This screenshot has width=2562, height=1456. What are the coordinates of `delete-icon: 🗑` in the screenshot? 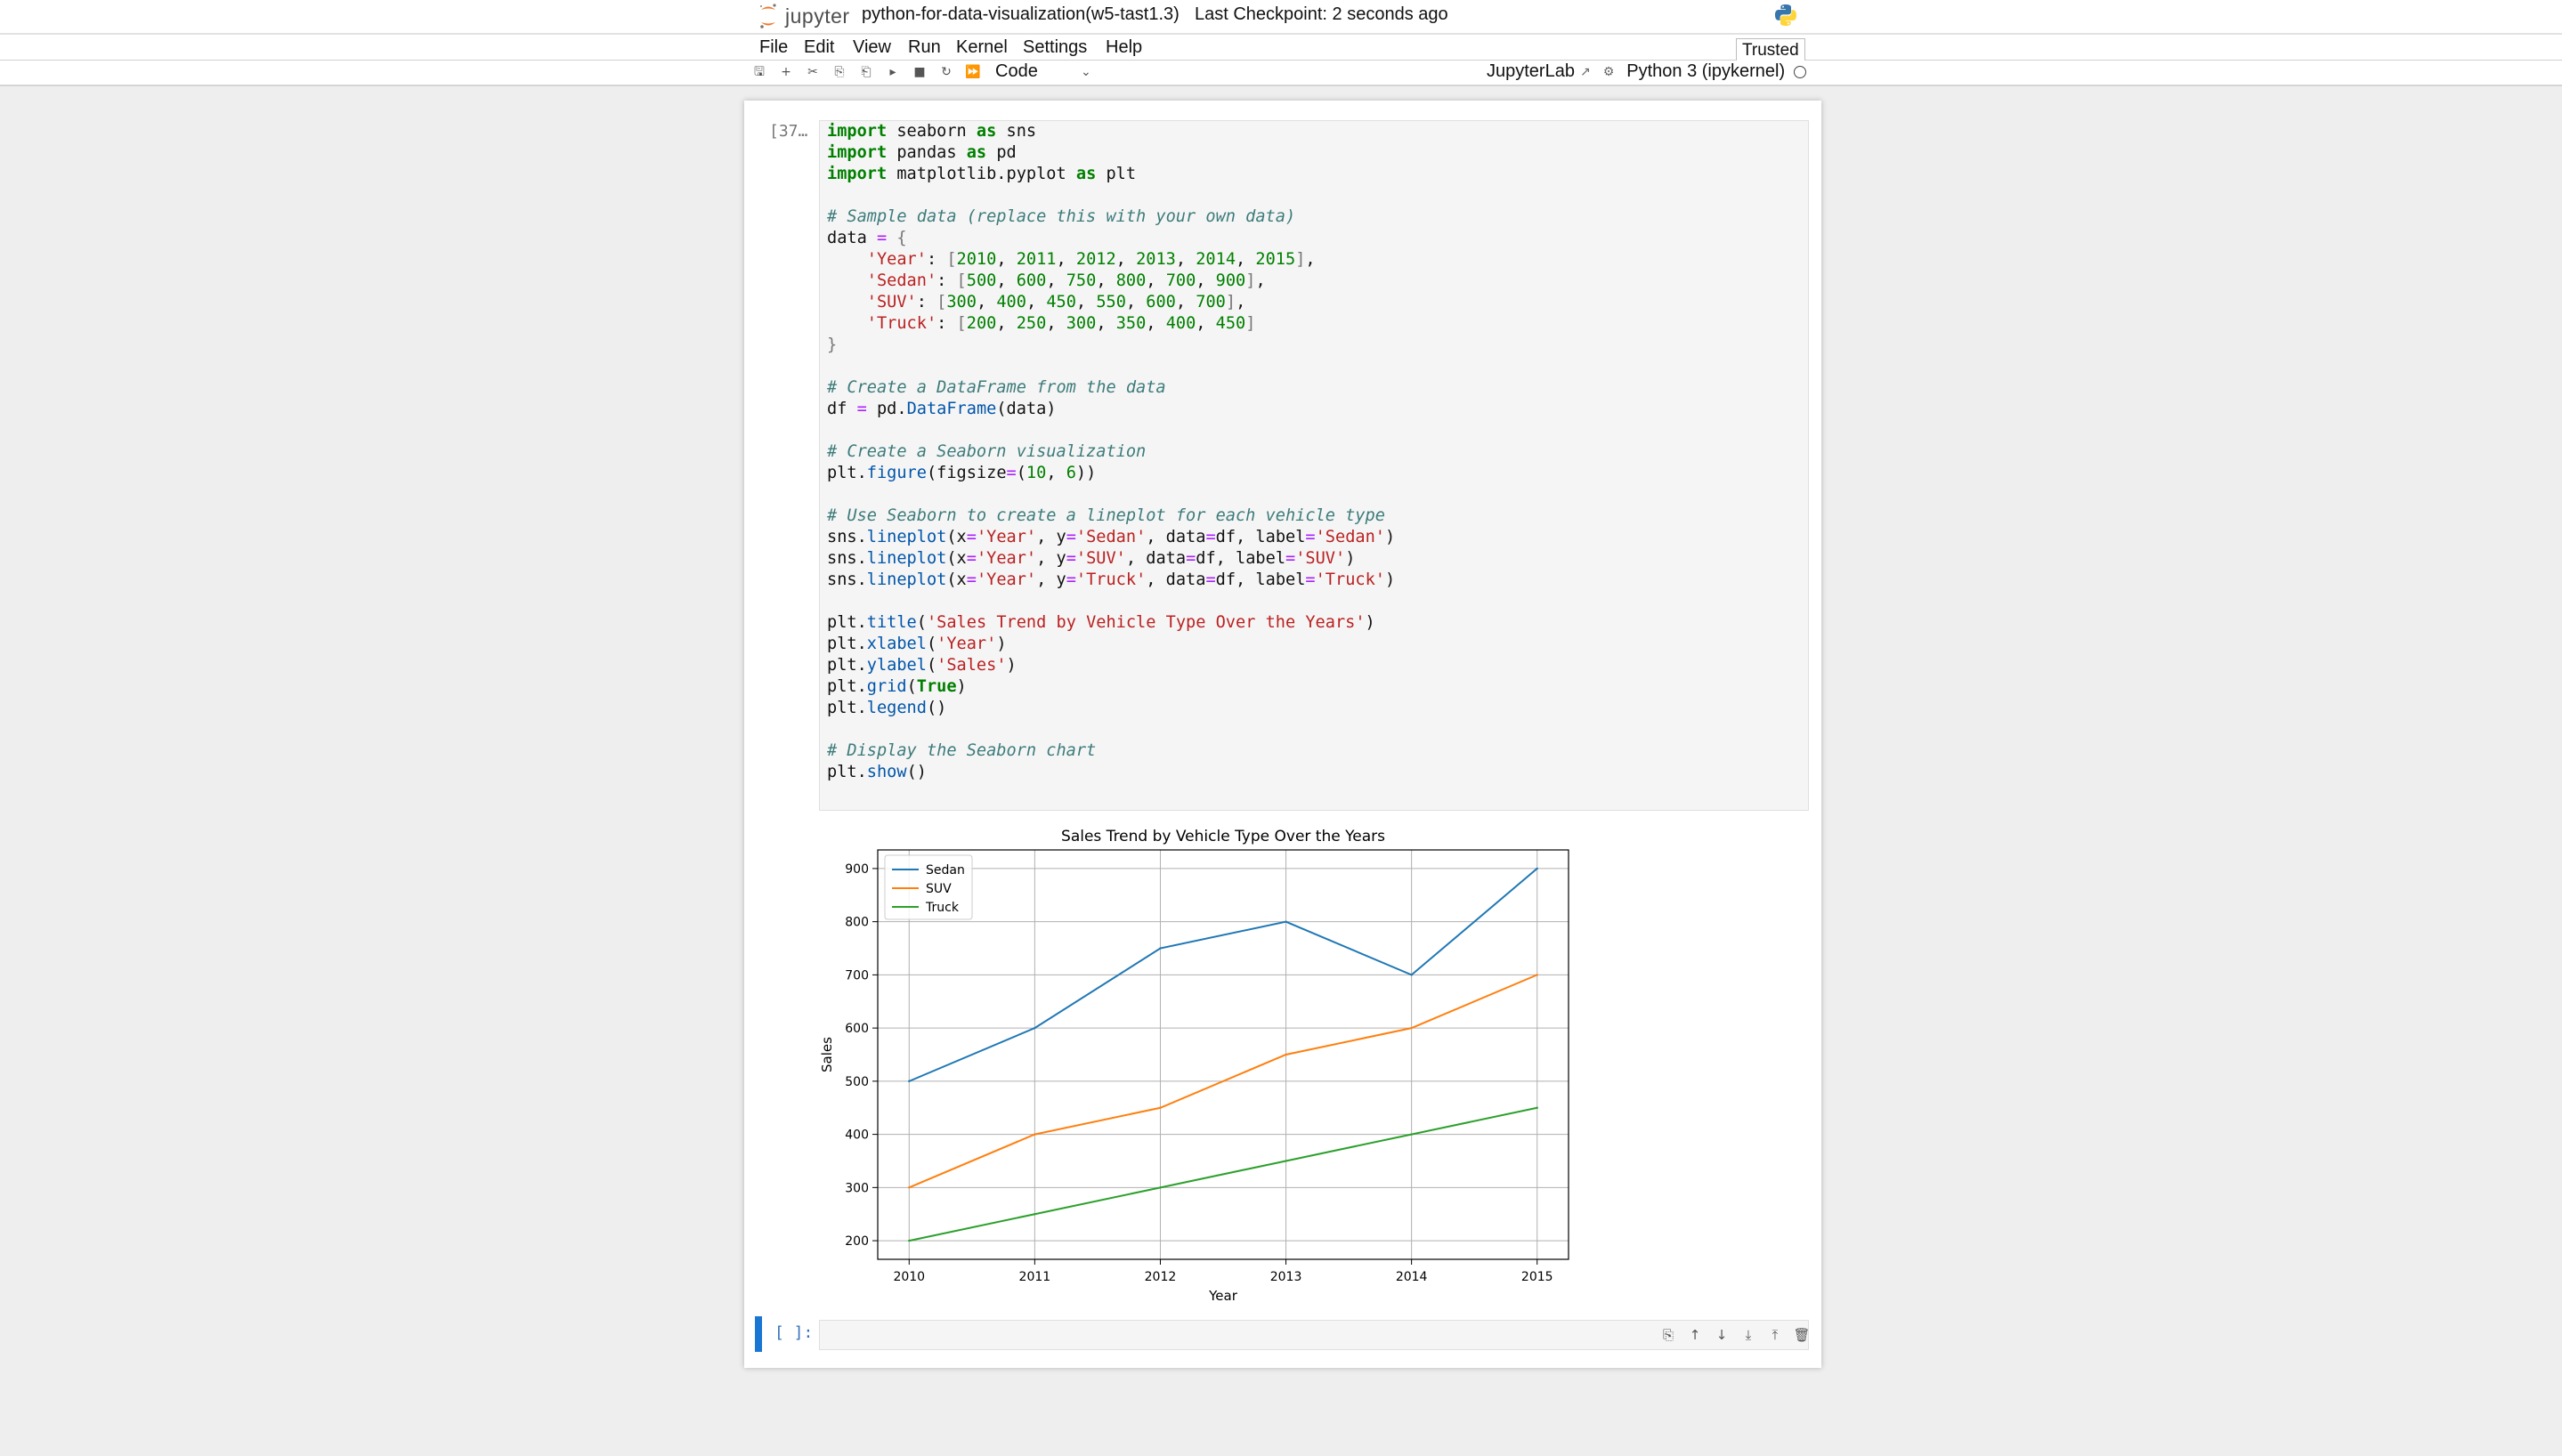 It's located at (1802, 1335).